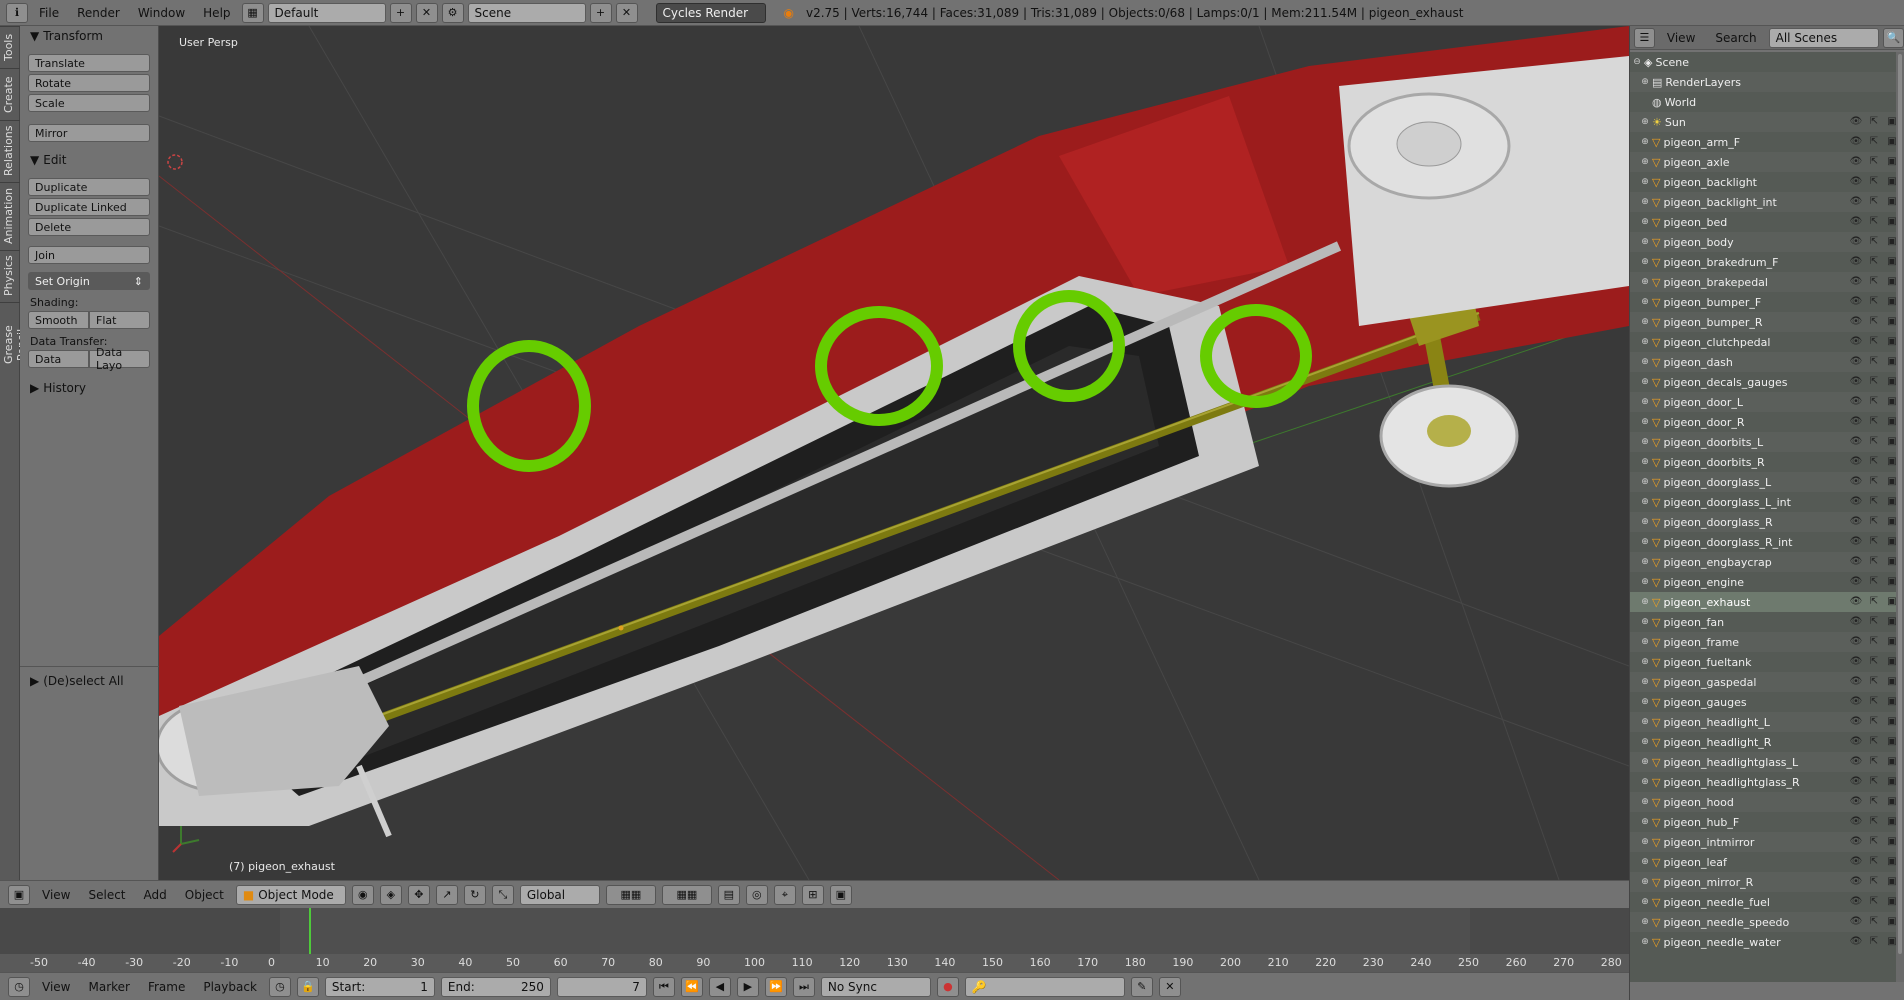  Describe the element at coordinates (663, 986) in the screenshot. I see `jump-start-icon: ⏮` at that location.